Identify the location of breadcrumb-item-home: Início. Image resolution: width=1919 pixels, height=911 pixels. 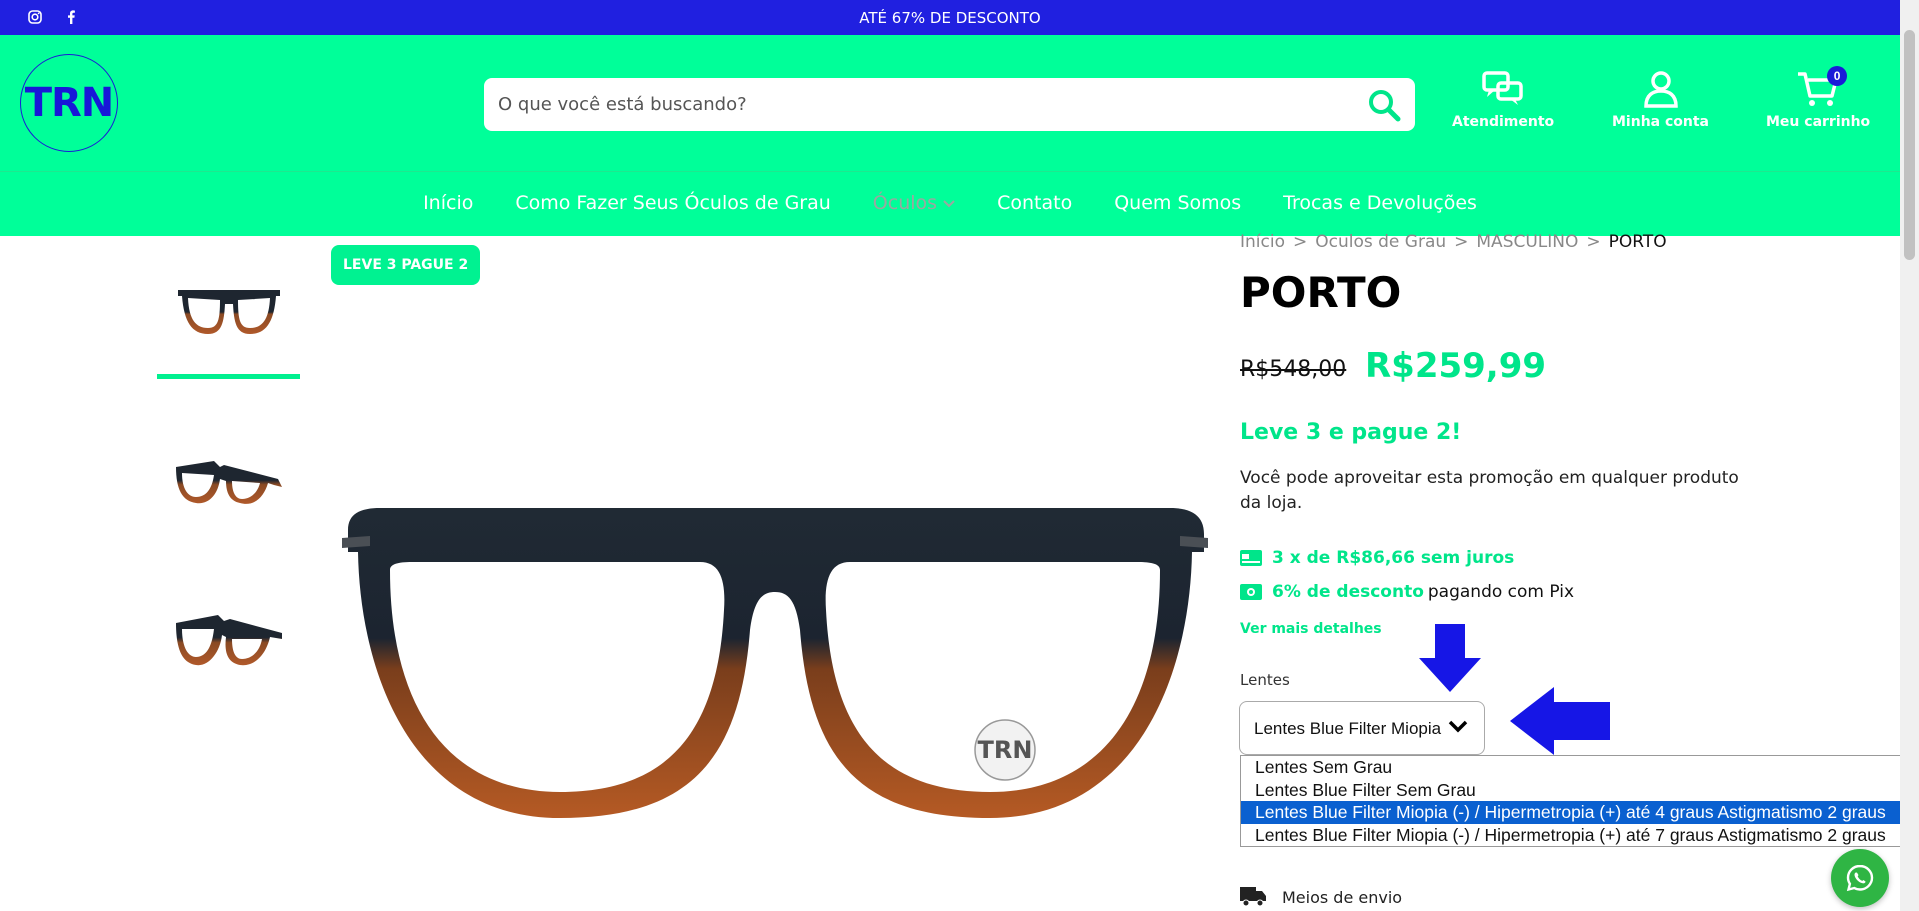
(1262, 242).